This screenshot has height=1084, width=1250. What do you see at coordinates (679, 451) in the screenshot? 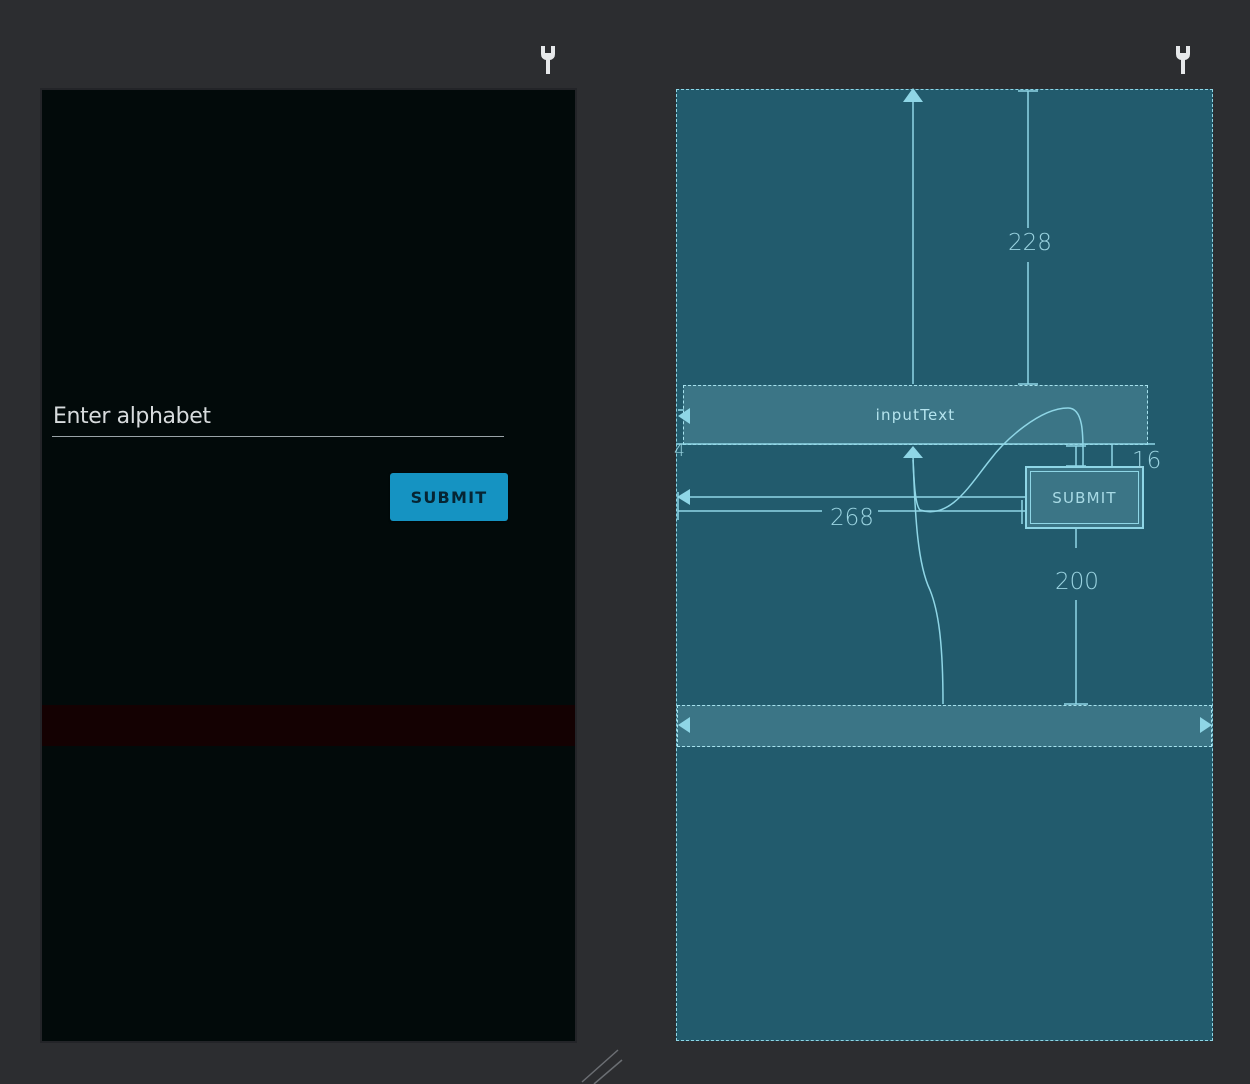
I see `input-left-margin: 4` at bounding box center [679, 451].